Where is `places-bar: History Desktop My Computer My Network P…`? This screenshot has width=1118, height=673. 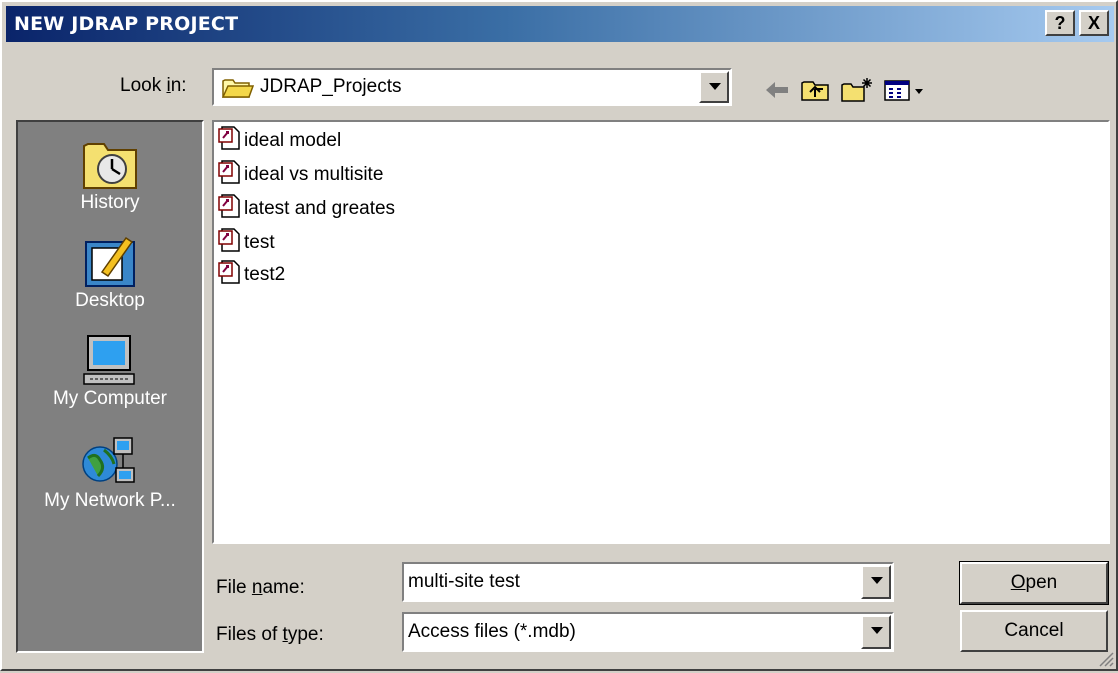 places-bar: History Desktop My Computer My Network P… is located at coordinates (110, 386).